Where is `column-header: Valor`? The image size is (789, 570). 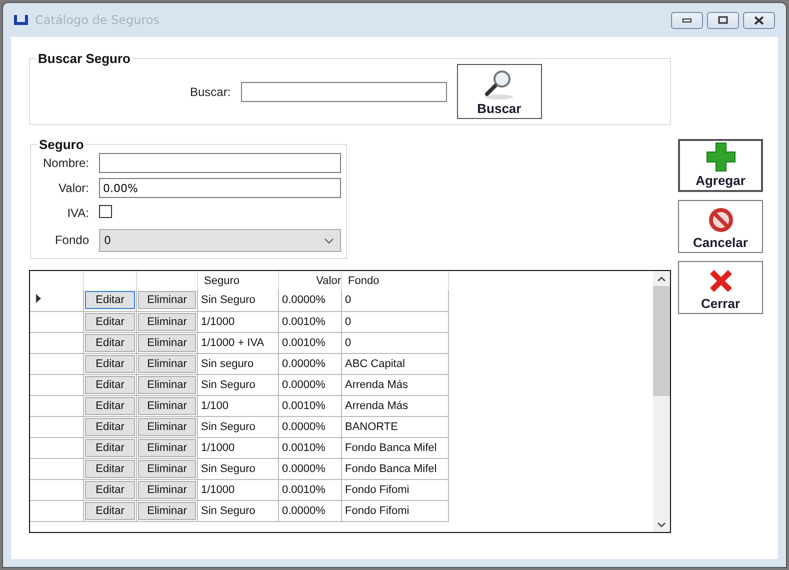 column-header: Valor is located at coordinates (310, 280).